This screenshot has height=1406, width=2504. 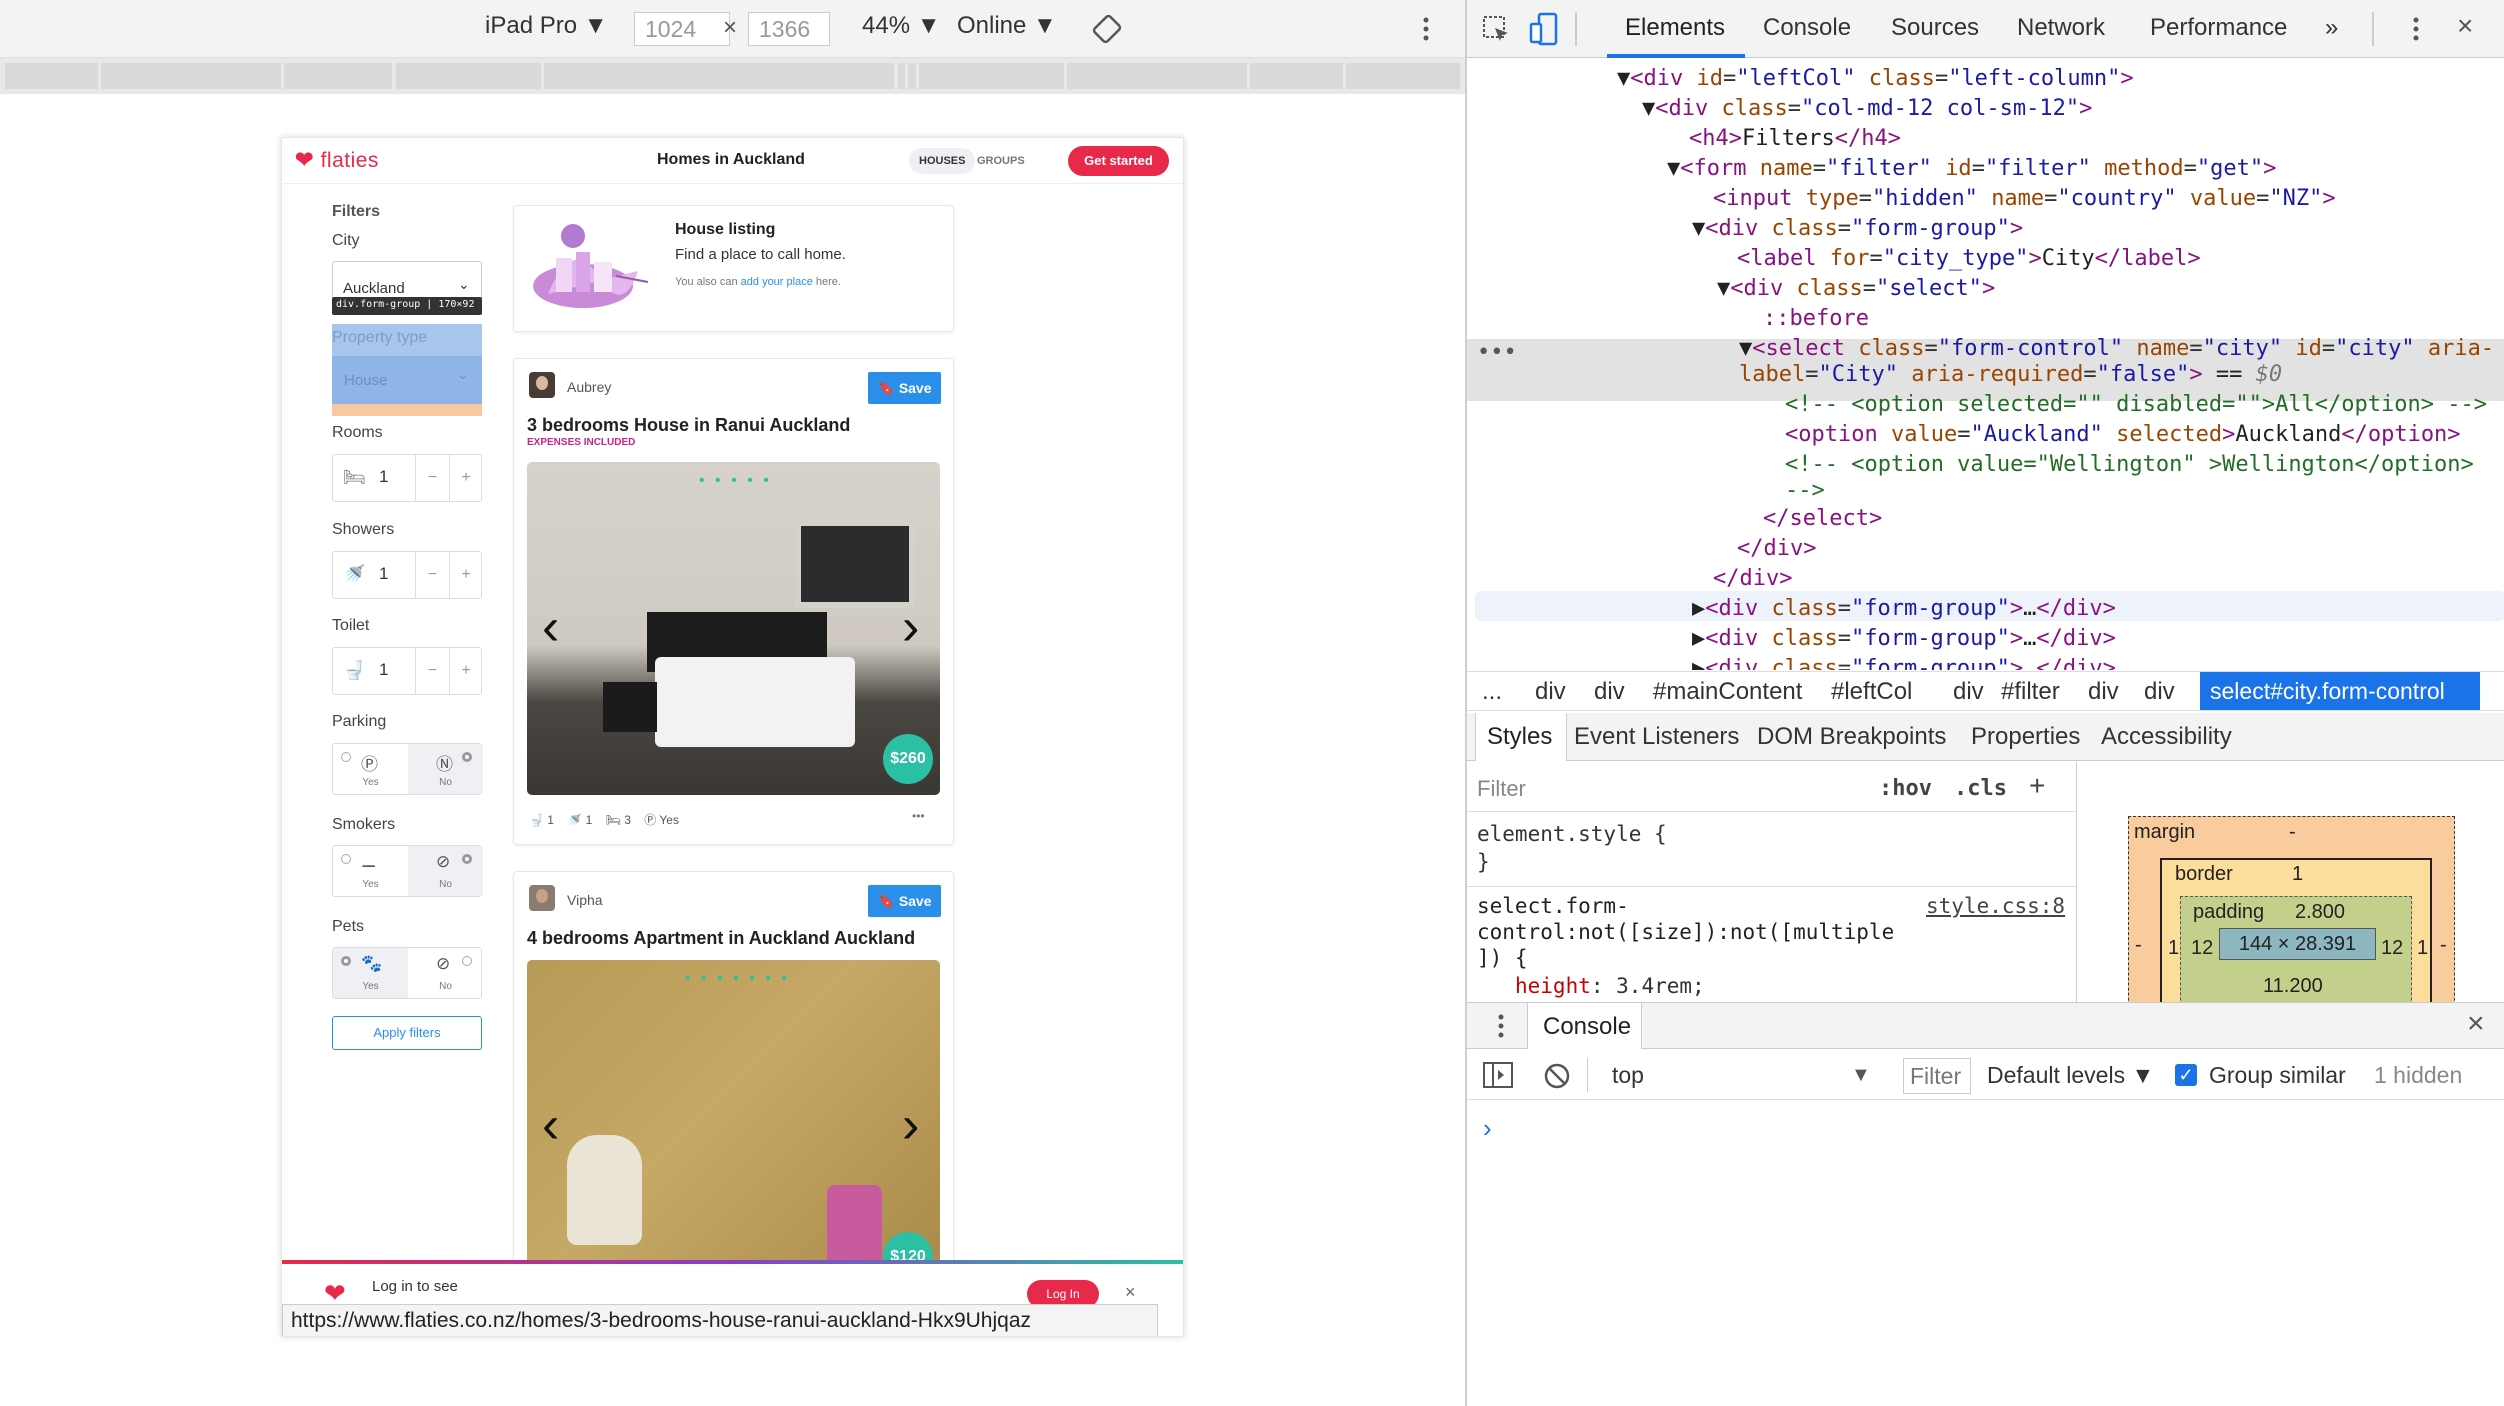 What do you see at coordinates (1557, 1076) in the screenshot?
I see `clear-console-icon` at bounding box center [1557, 1076].